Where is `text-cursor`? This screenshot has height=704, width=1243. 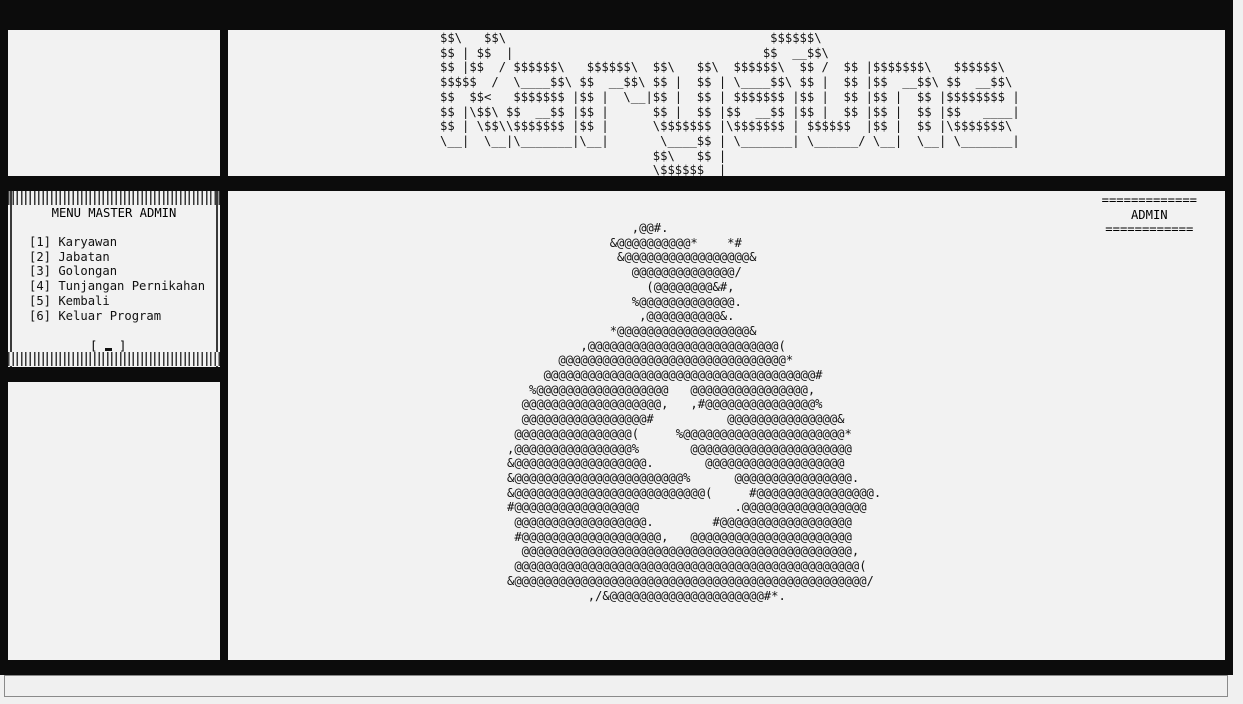
text-cursor is located at coordinates (108, 349).